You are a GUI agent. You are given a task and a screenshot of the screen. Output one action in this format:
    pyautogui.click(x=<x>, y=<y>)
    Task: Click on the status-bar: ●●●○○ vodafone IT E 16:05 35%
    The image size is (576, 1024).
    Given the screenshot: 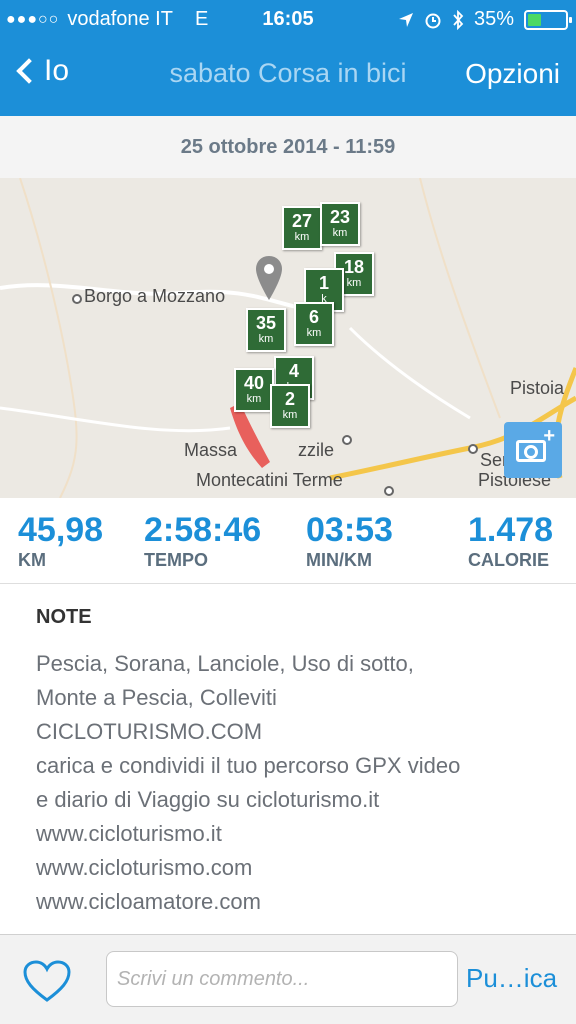 What is the action you would take?
    pyautogui.click(x=288, y=19)
    